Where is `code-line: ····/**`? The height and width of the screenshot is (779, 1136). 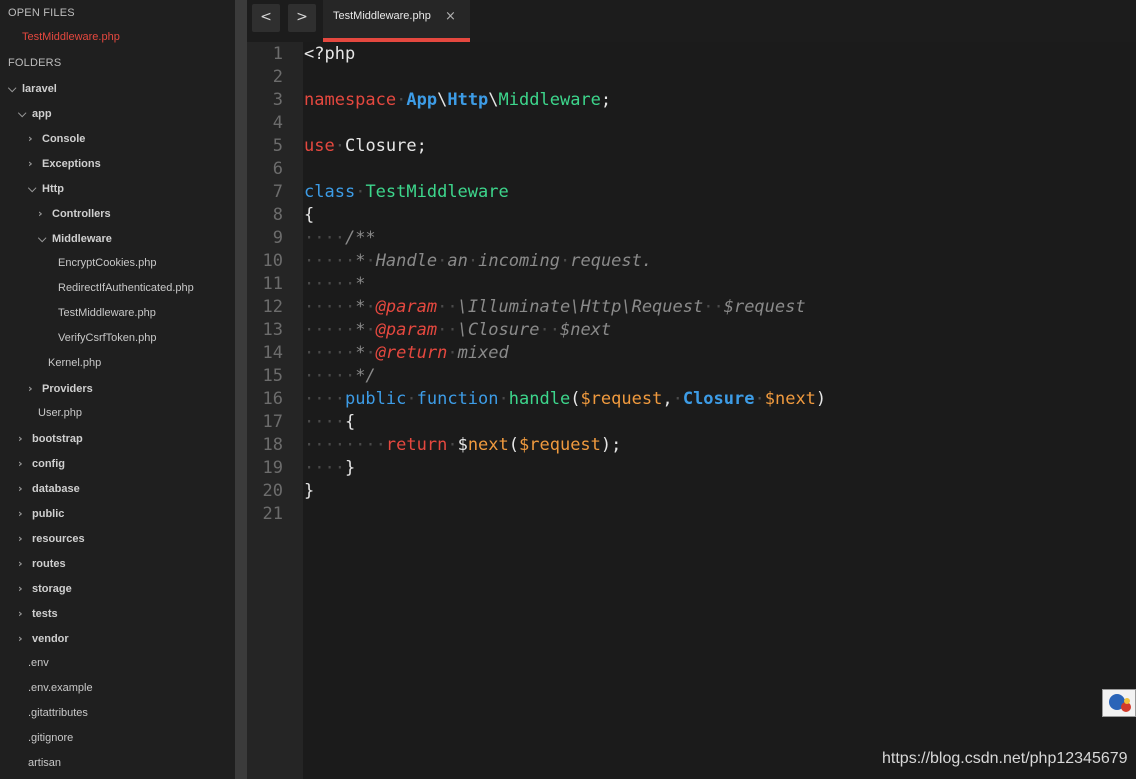
code-line: ····/** is located at coordinates (340, 238).